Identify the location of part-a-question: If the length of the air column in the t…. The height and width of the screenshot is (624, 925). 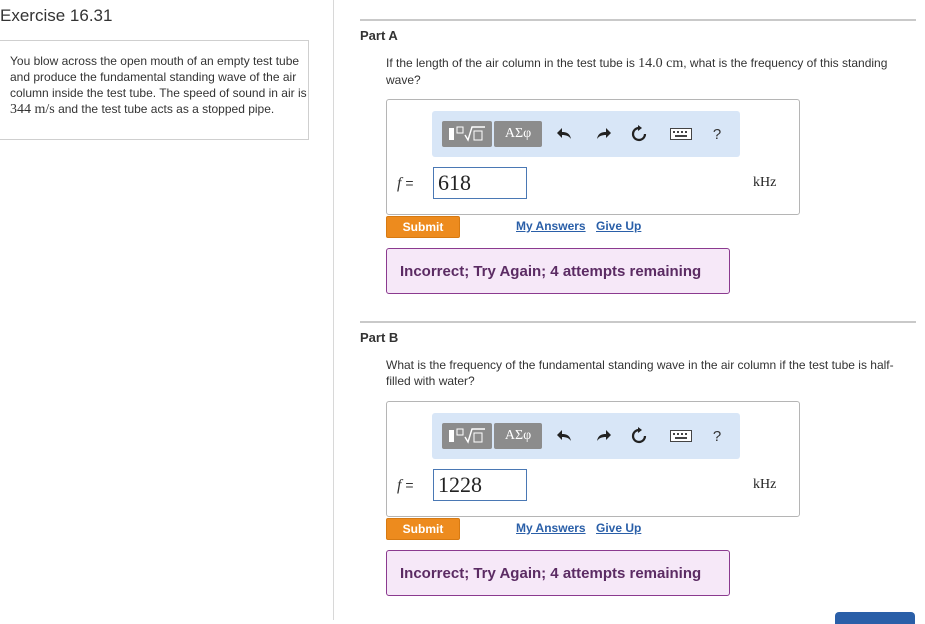
(651, 71).